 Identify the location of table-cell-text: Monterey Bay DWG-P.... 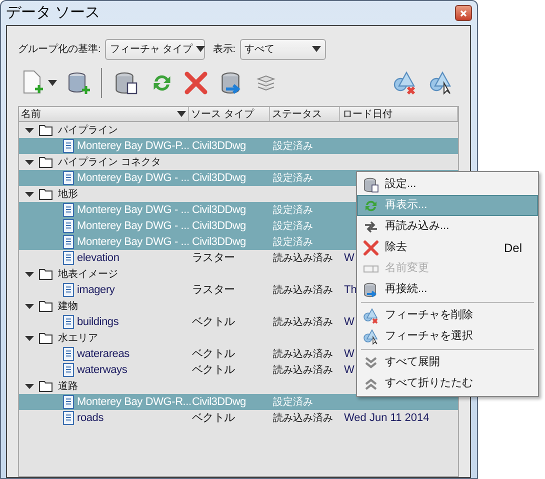
(133, 146).